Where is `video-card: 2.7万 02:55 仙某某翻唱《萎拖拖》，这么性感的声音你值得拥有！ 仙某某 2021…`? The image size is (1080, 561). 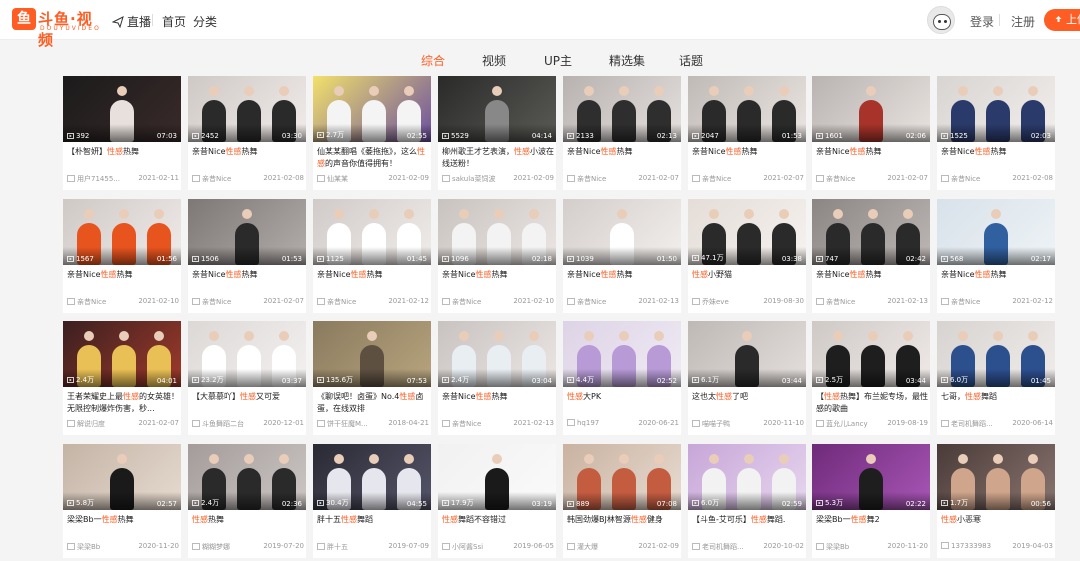
video-card: 2.7万 02:55 仙某某翻唱《萎拖拖》，这么性感的声音你值得拥有！ 仙某某 2021… is located at coordinates (372, 133).